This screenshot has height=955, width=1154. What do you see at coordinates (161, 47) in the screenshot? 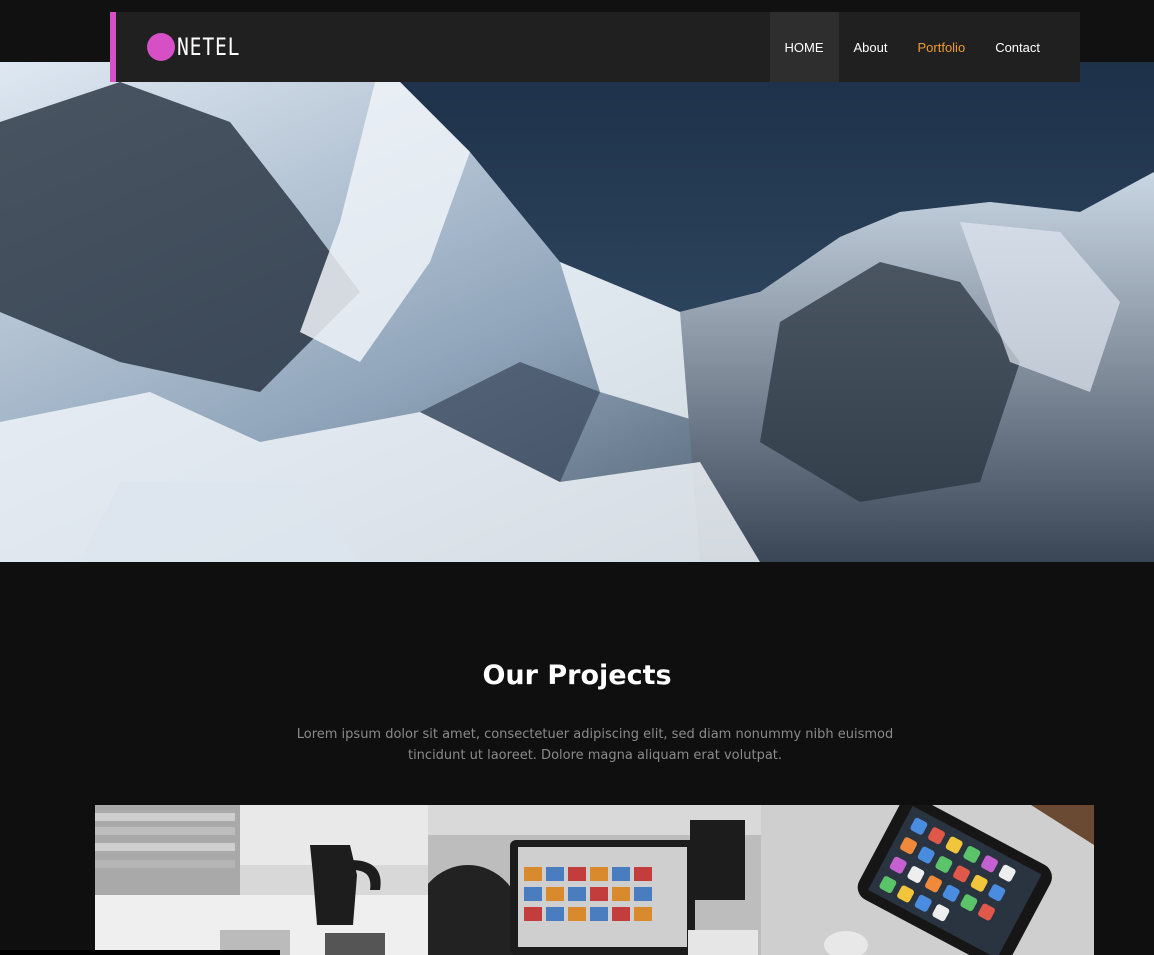
I see `logo-circle-icon` at bounding box center [161, 47].